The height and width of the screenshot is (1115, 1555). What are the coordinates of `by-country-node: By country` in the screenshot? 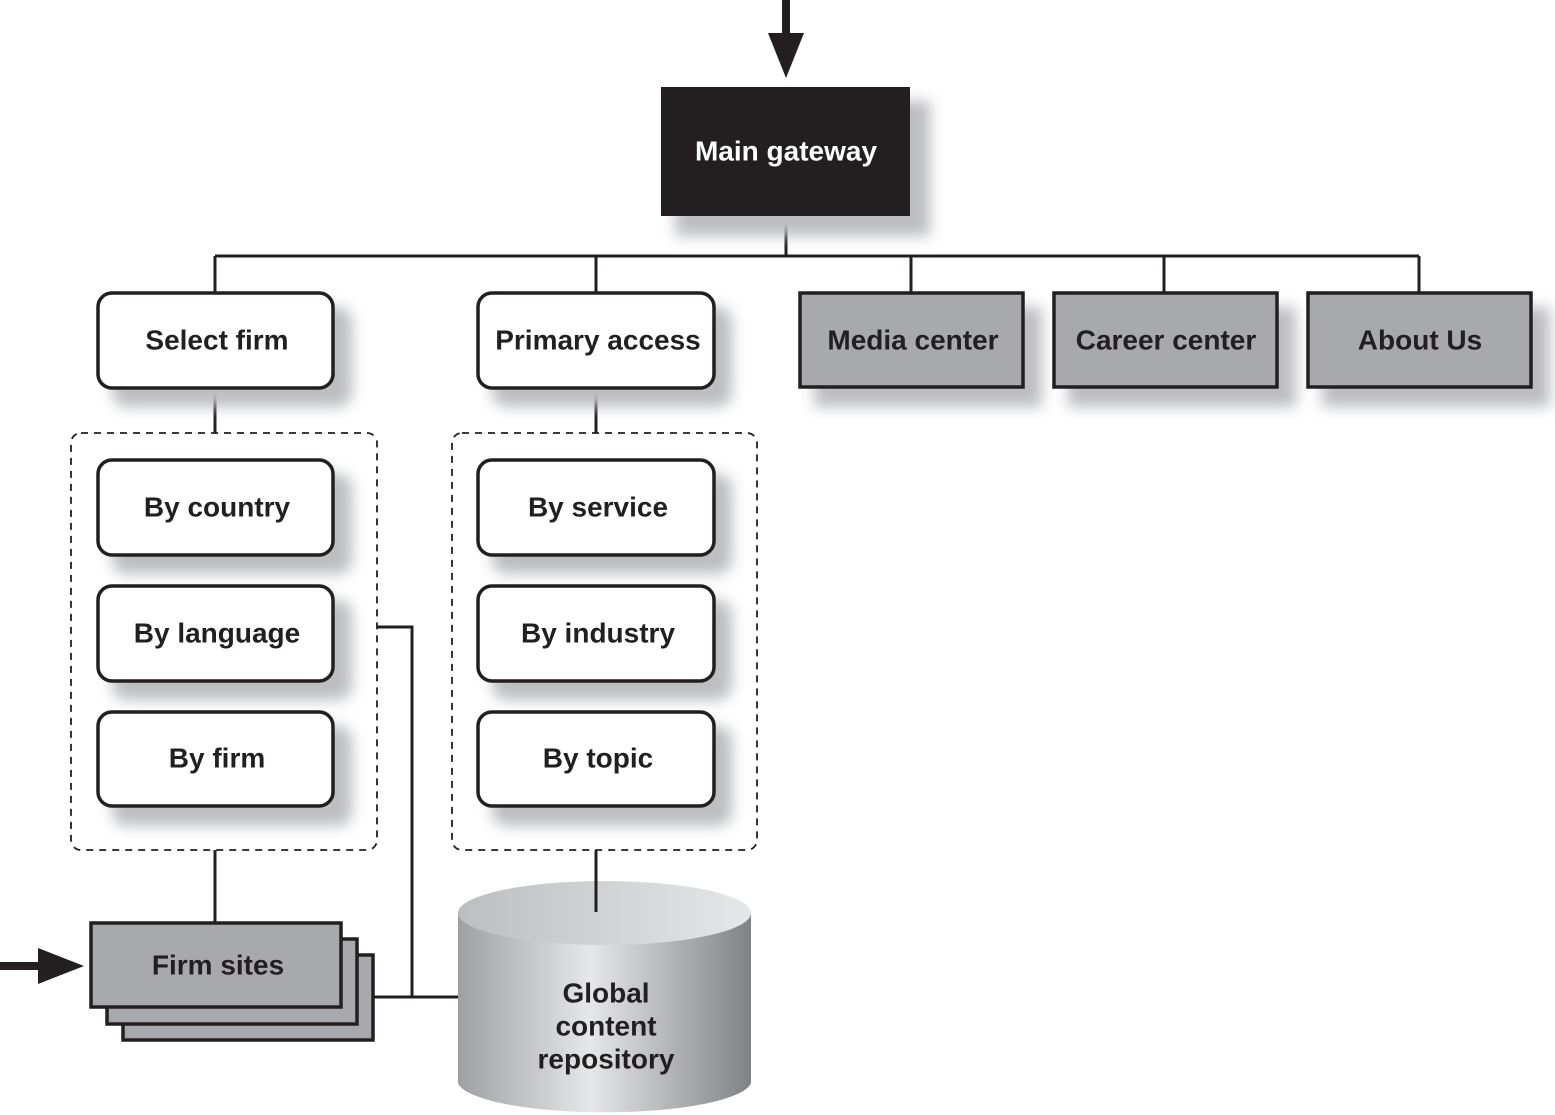 It's located at (215, 507).